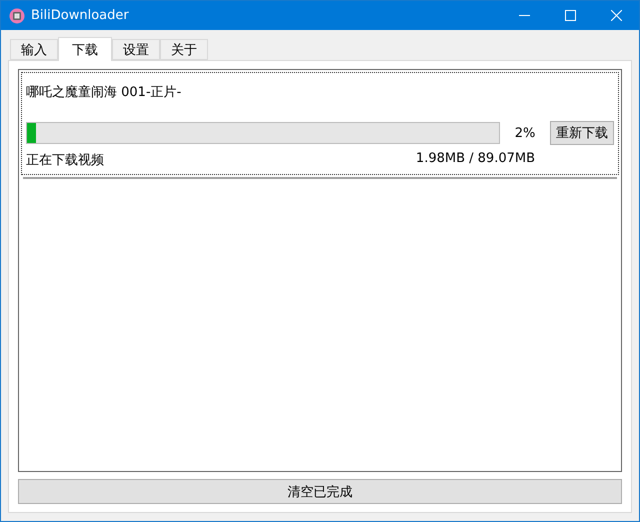 The image size is (640, 522). What do you see at coordinates (184, 49) in the screenshot?
I see `tab: 关于` at bounding box center [184, 49].